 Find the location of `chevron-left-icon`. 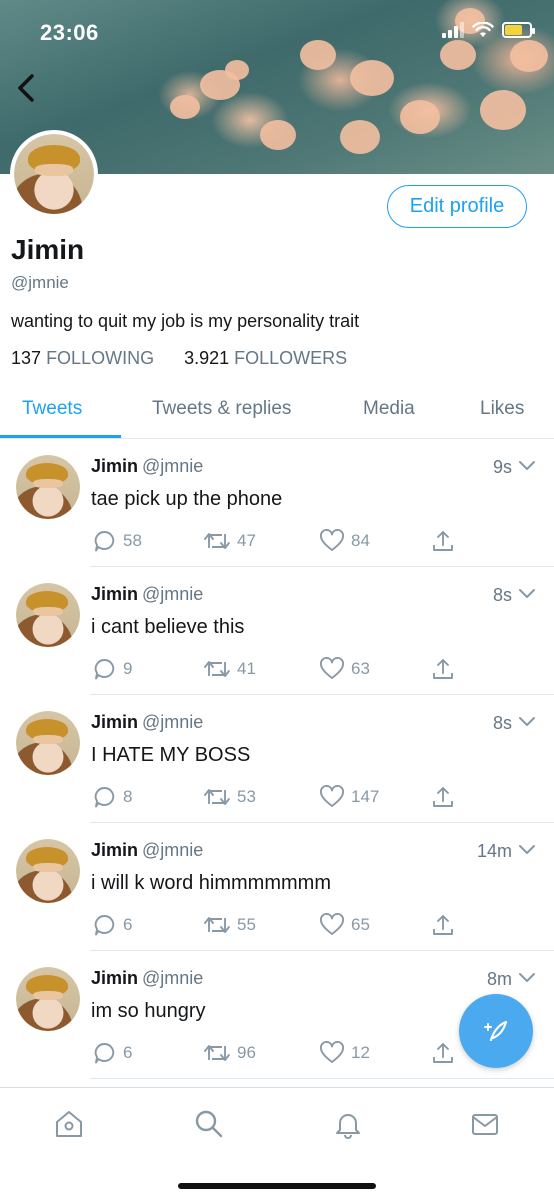

chevron-left-icon is located at coordinates (26, 88).